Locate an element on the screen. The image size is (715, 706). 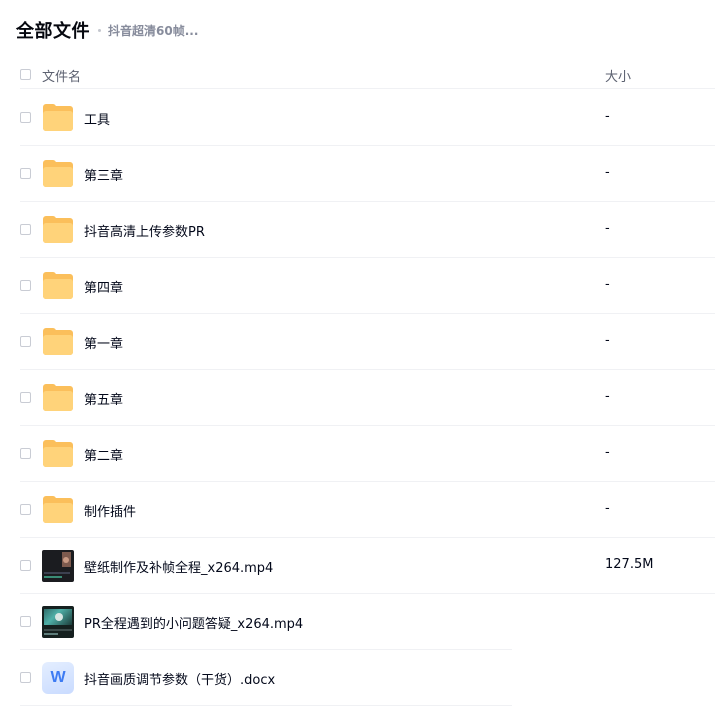
file-row-video: 壁纸制作及补帧全程_x264.mp4 127.5M is located at coordinates (367, 566).